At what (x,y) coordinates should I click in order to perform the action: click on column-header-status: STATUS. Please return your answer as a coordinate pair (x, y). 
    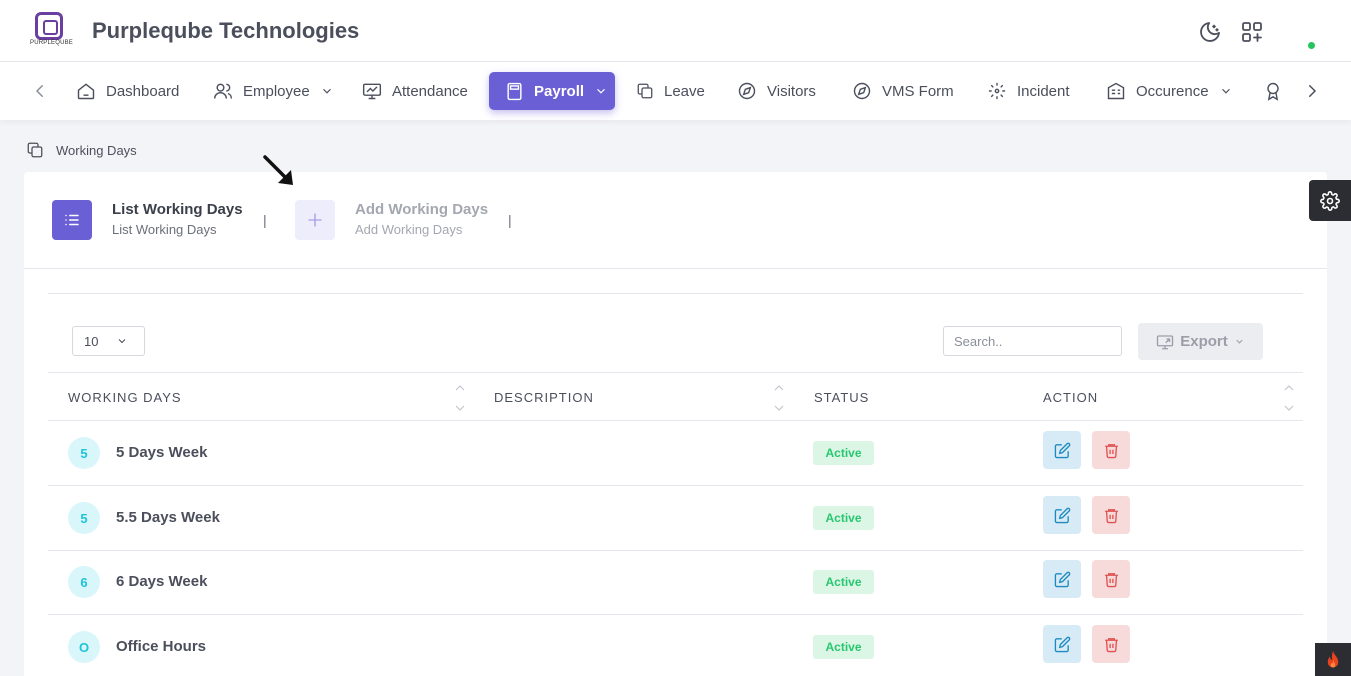
    Looking at the image, I should click on (842, 397).